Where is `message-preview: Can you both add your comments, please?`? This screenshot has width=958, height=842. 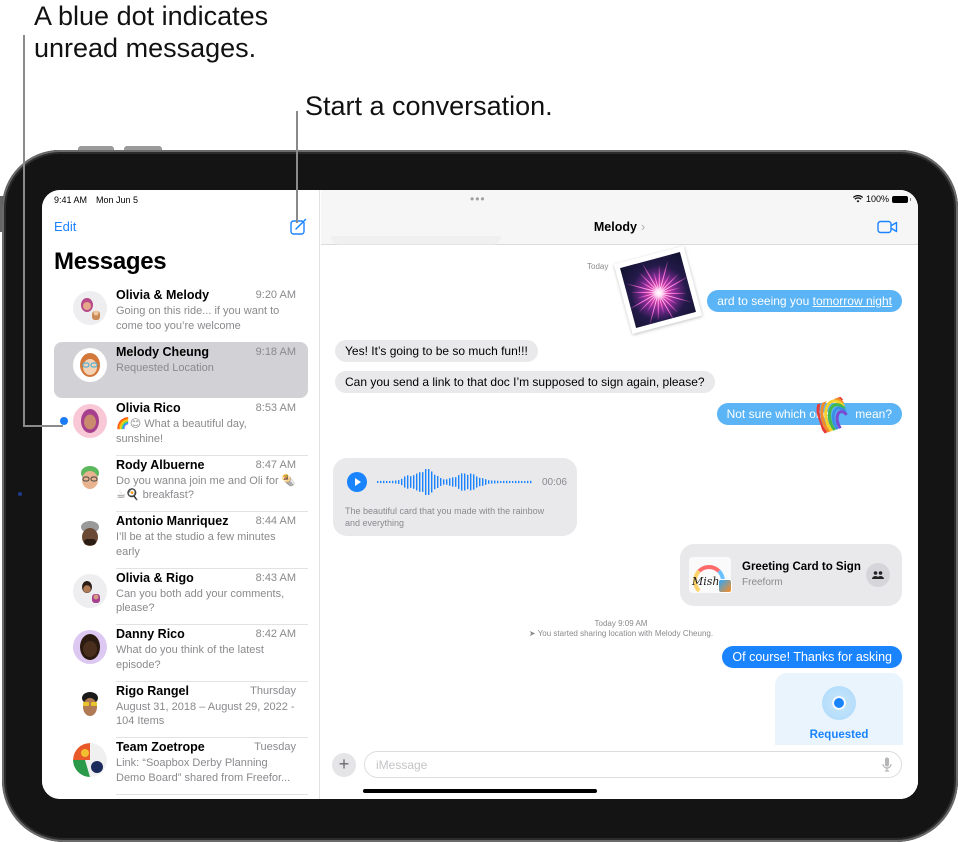
message-preview: Can you both add your comments, please? is located at coordinates (200, 601).